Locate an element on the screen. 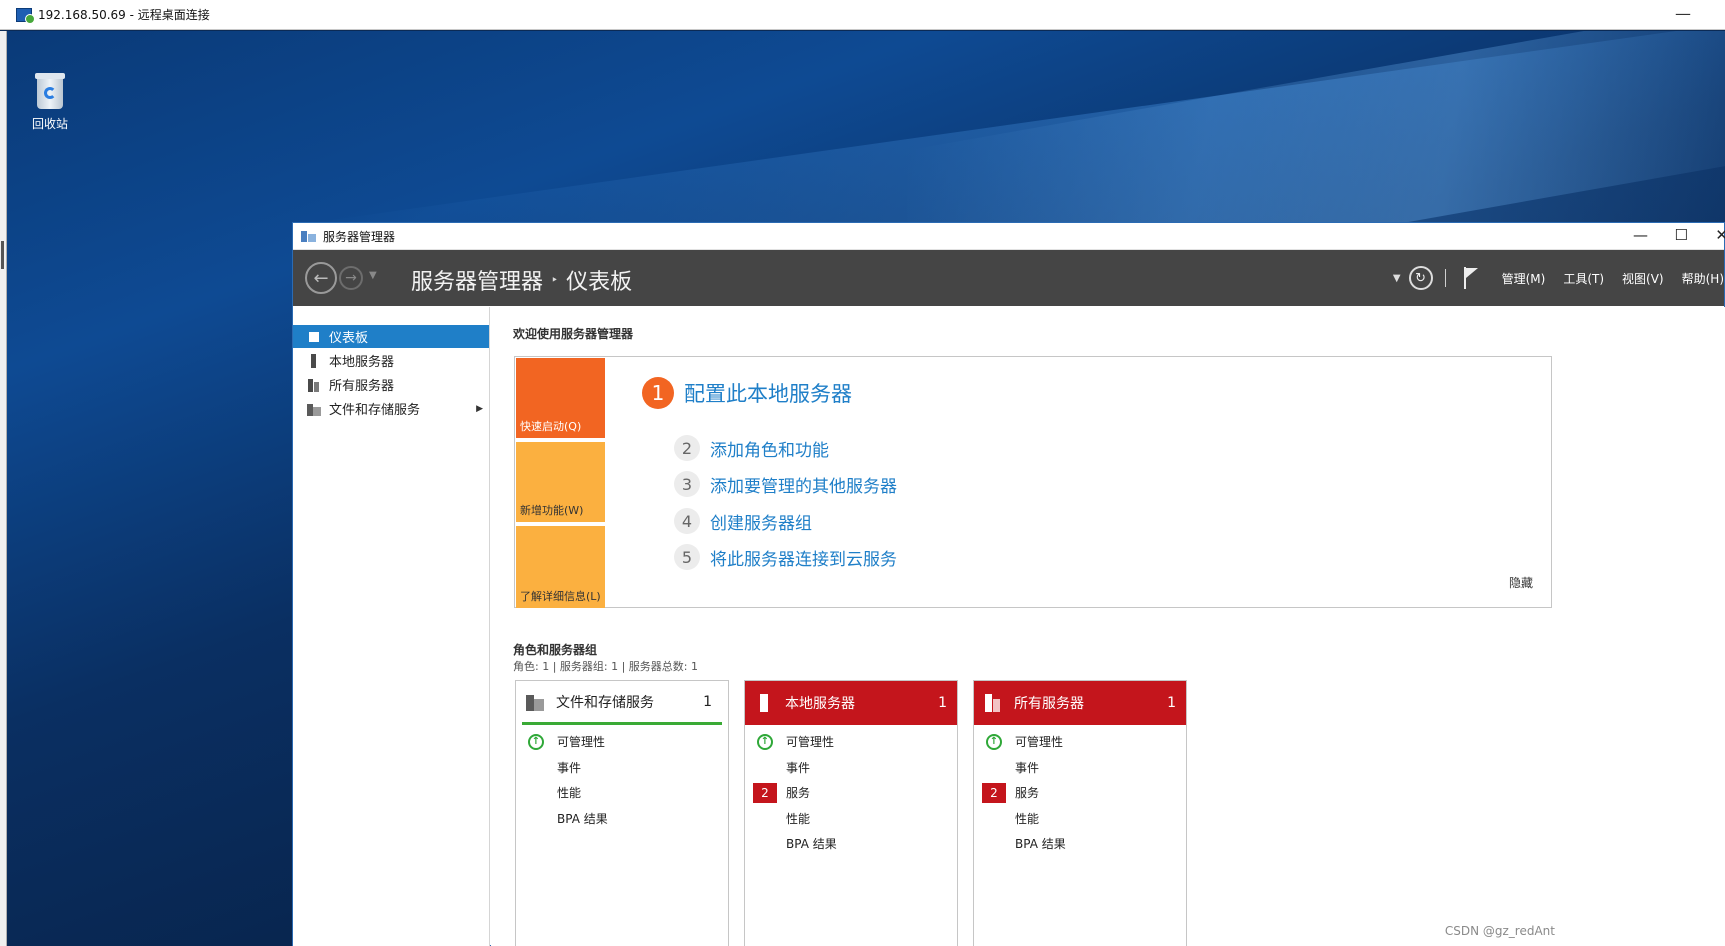  step-add-servers: 3 添加要管理的其他服务器 is located at coordinates (785, 484).